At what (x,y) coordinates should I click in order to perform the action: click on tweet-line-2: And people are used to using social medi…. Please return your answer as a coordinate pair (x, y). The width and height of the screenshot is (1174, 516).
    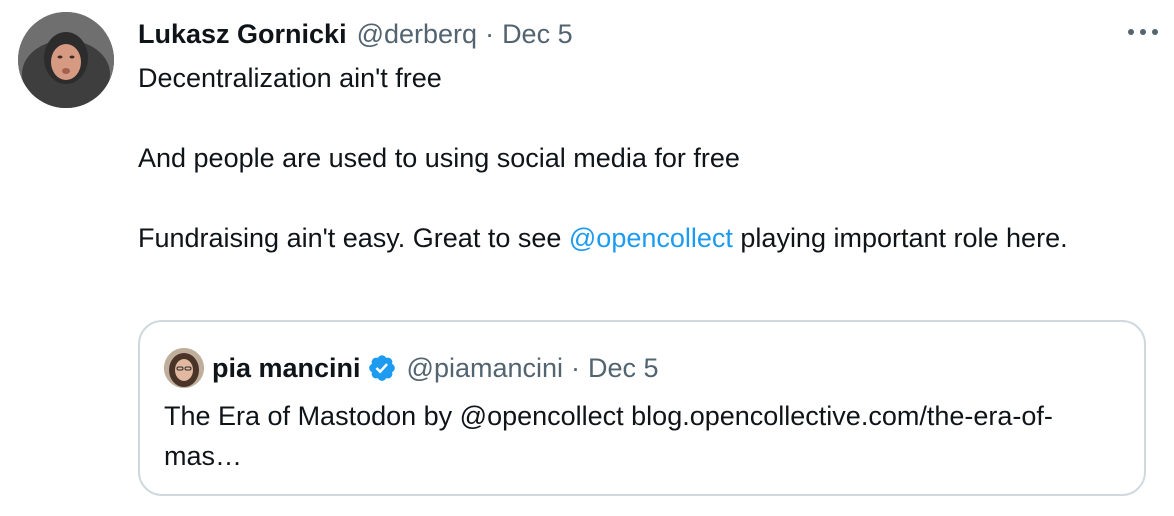
    Looking at the image, I should click on (439, 158).